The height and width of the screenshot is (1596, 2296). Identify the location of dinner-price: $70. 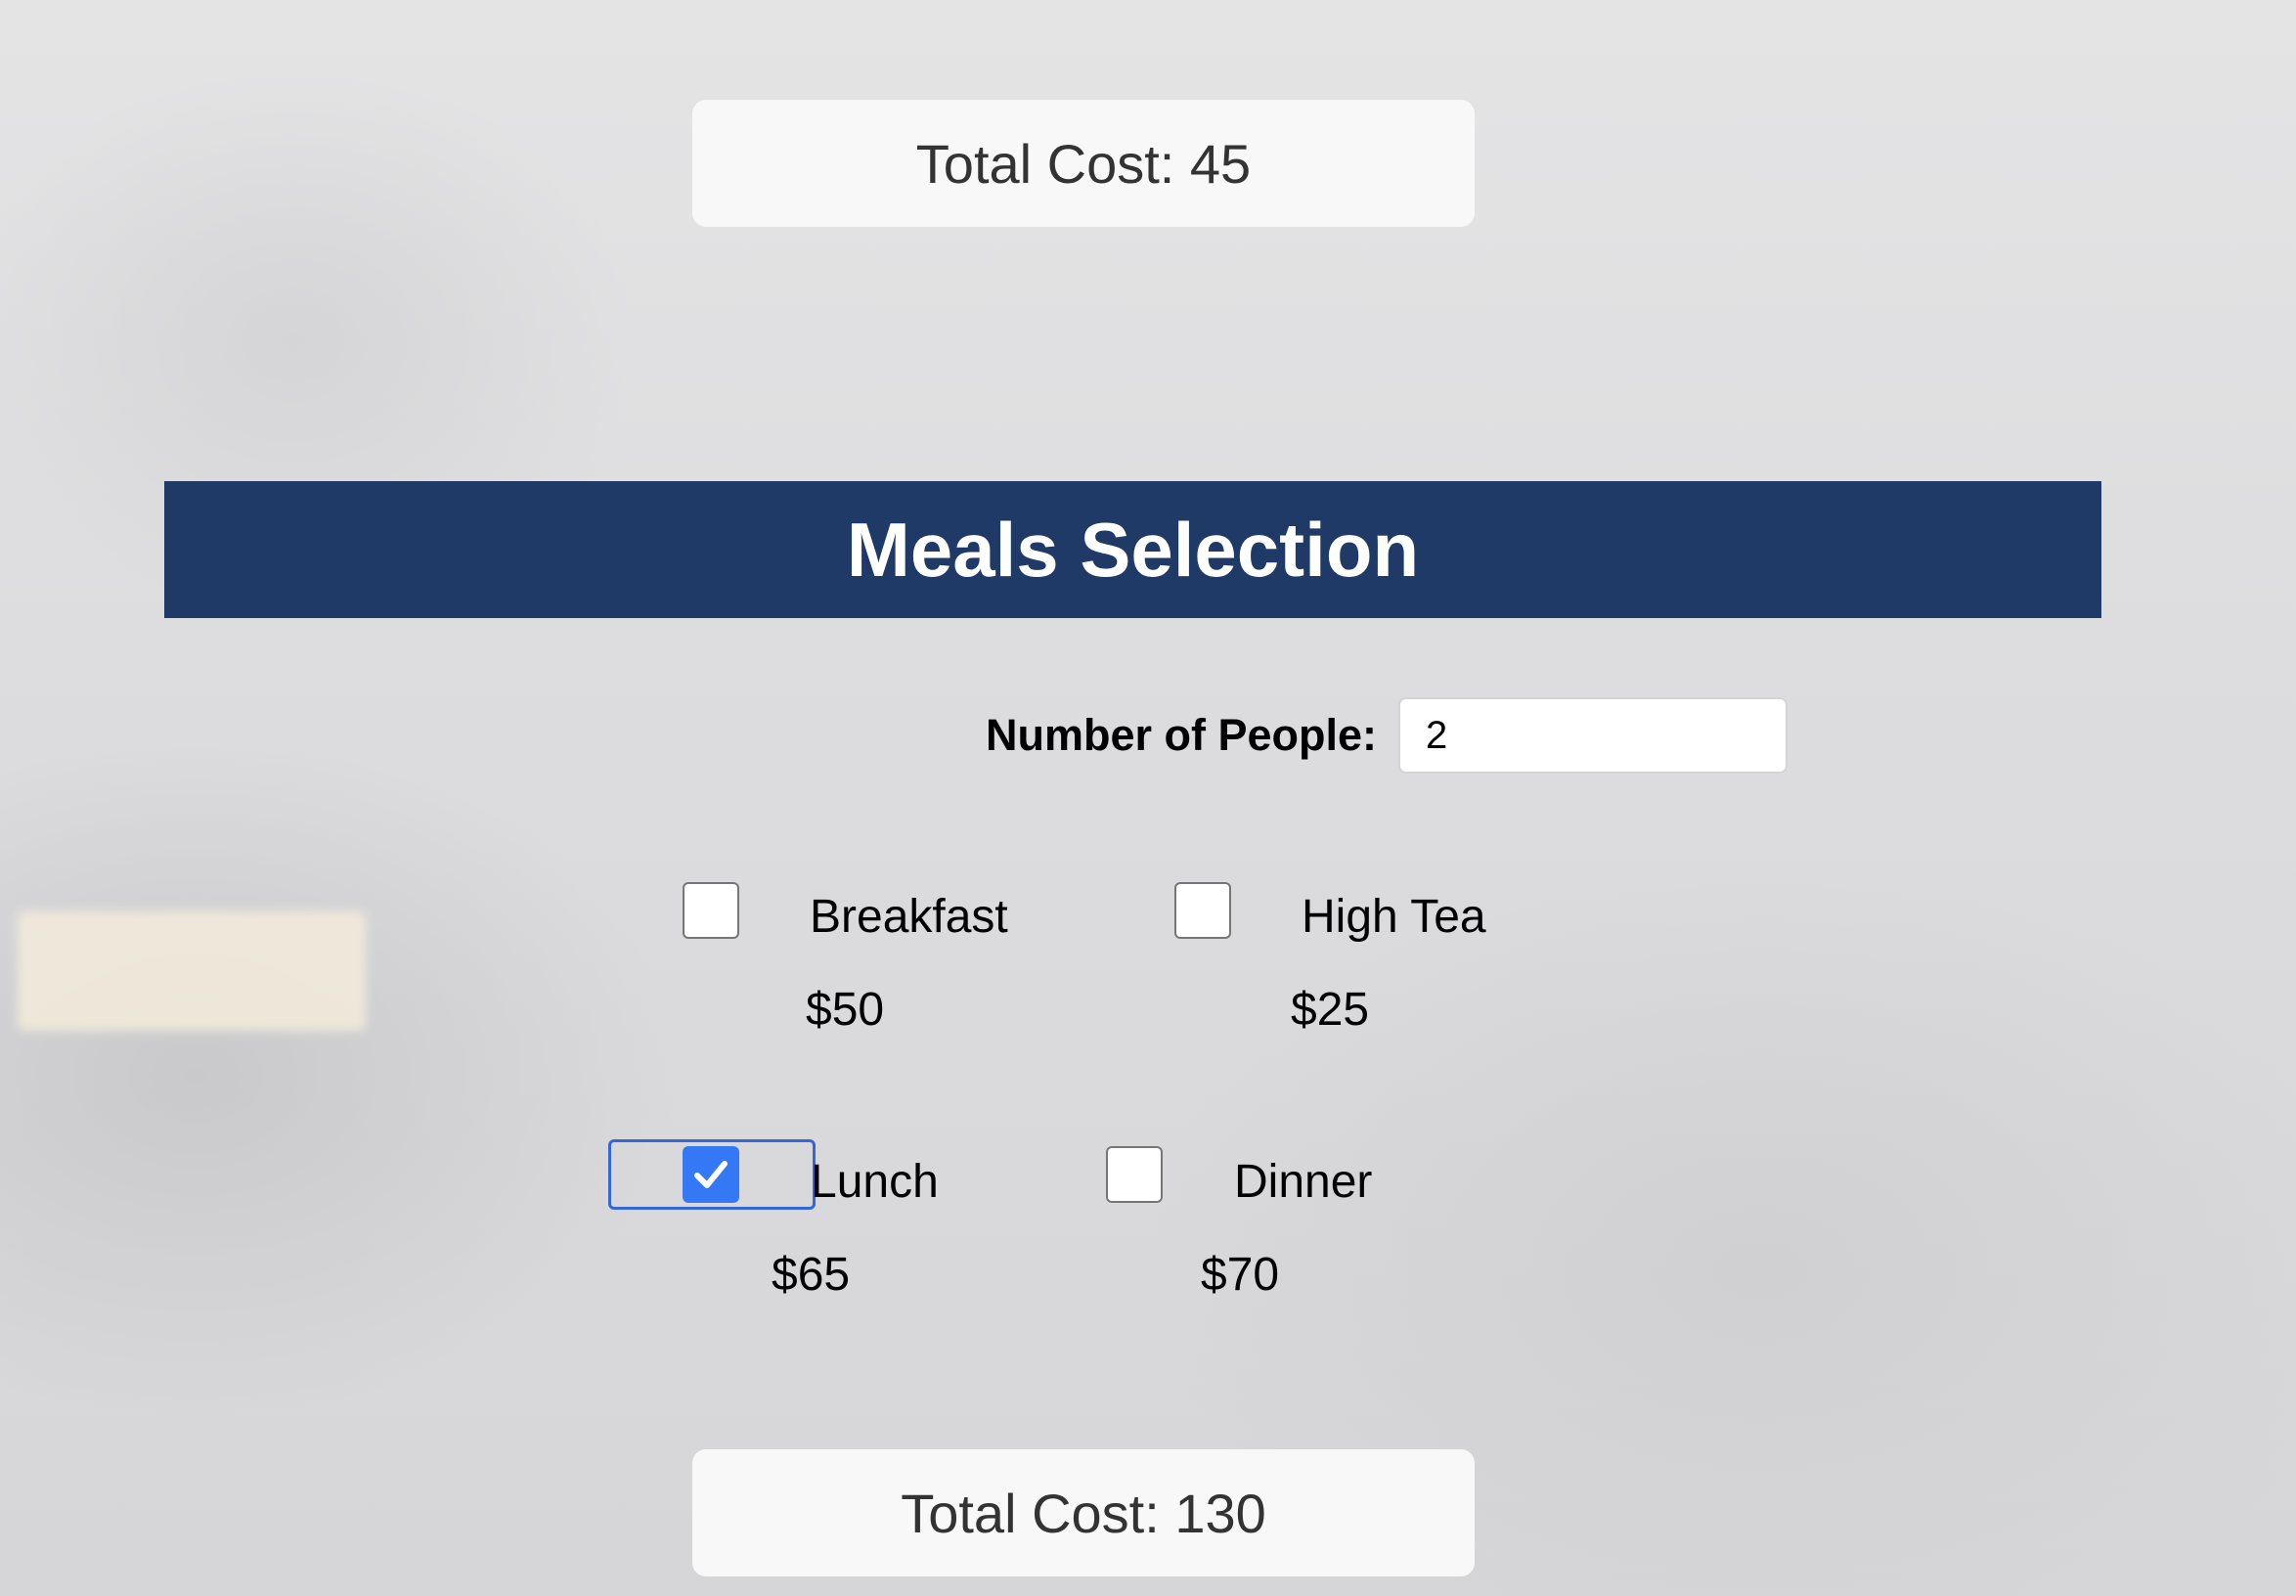
(1240, 1275).